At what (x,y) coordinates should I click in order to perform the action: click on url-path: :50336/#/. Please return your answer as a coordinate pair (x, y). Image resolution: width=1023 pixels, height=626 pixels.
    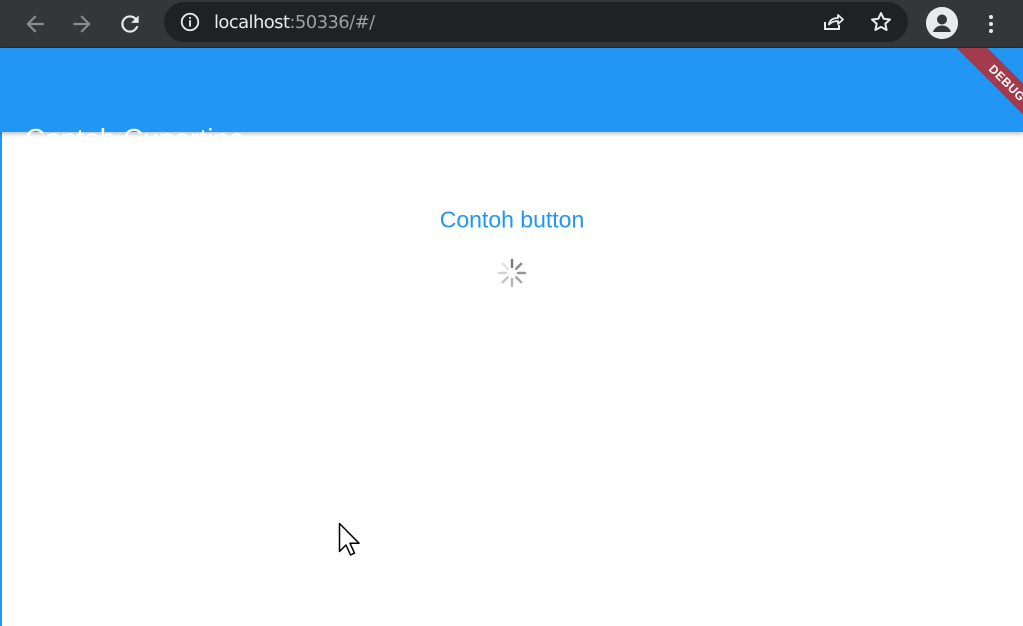
    Looking at the image, I should click on (332, 22).